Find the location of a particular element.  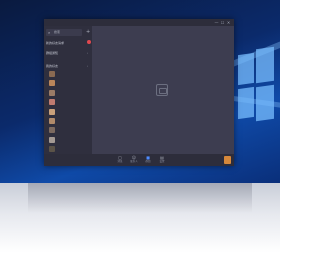

close-button: ✕ is located at coordinates (228, 22).